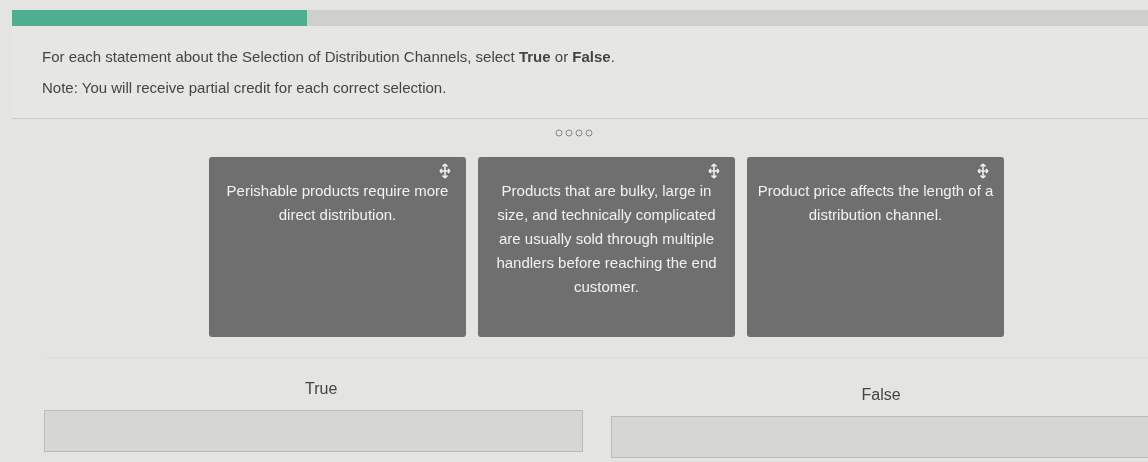 Image resolution: width=1148 pixels, height=462 pixels. I want to click on pagination-dots-icon, so click(574, 133).